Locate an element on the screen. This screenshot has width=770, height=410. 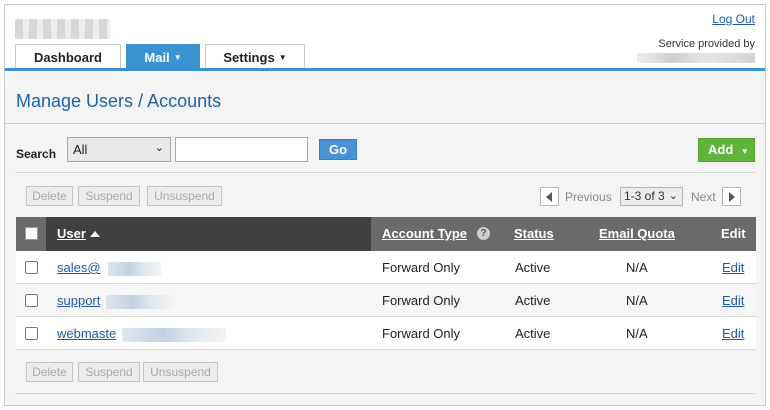
page-range-value: 1-3 of 3 is located at coordinates (644, 196).